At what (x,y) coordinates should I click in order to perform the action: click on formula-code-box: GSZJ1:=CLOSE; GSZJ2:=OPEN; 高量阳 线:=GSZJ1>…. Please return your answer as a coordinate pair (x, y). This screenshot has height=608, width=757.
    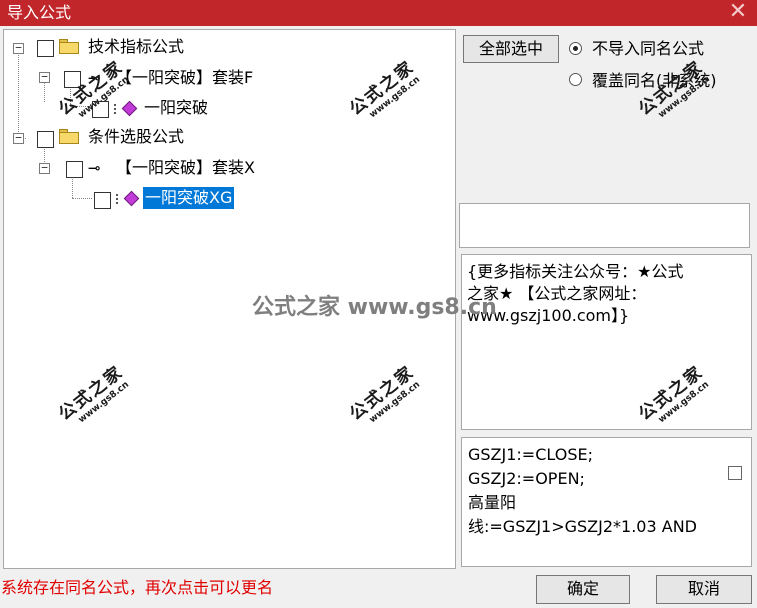
    Looking at the image, I should click on (606, 502).